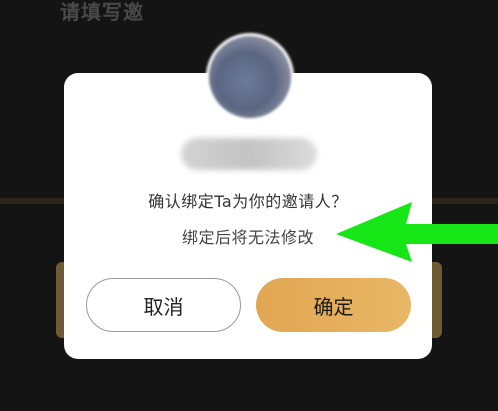 The height and width of the screenshot is (411, 498). Describe the element at coordinates (250, 77) in the screenshot. I see `inviter-avatar` at that location.